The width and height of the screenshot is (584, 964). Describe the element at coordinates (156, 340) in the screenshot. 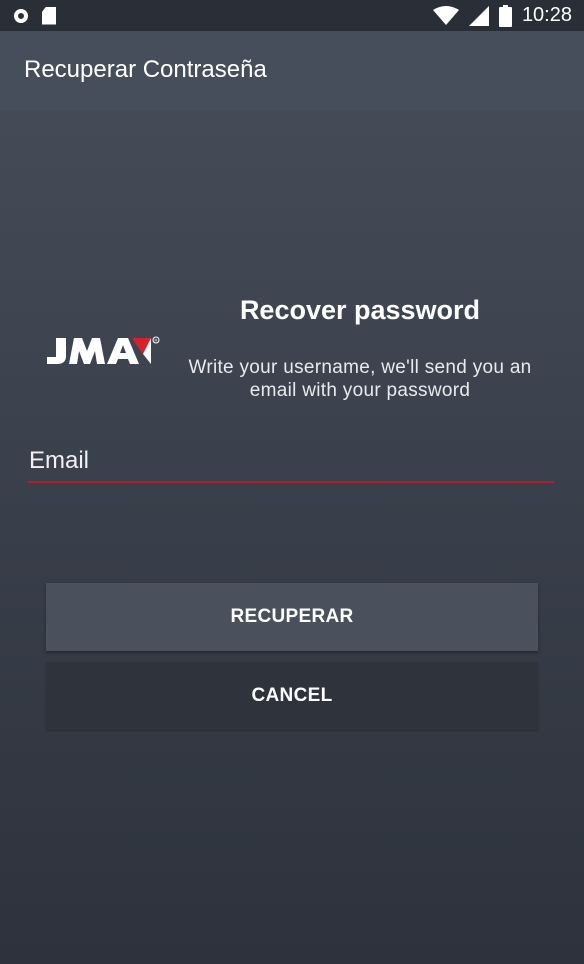

I see `svg-text: R` at that location.